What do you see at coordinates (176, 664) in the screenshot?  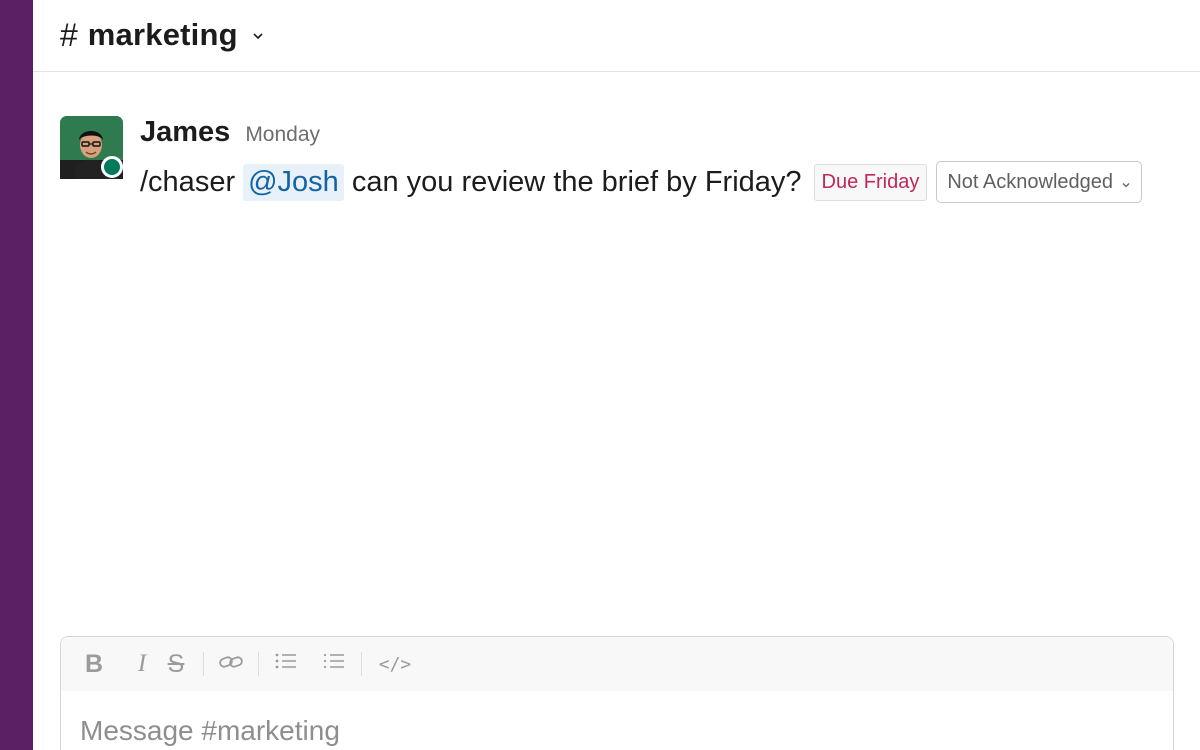 I see `strikethrough-button: S` at bounding box center [176, 664].